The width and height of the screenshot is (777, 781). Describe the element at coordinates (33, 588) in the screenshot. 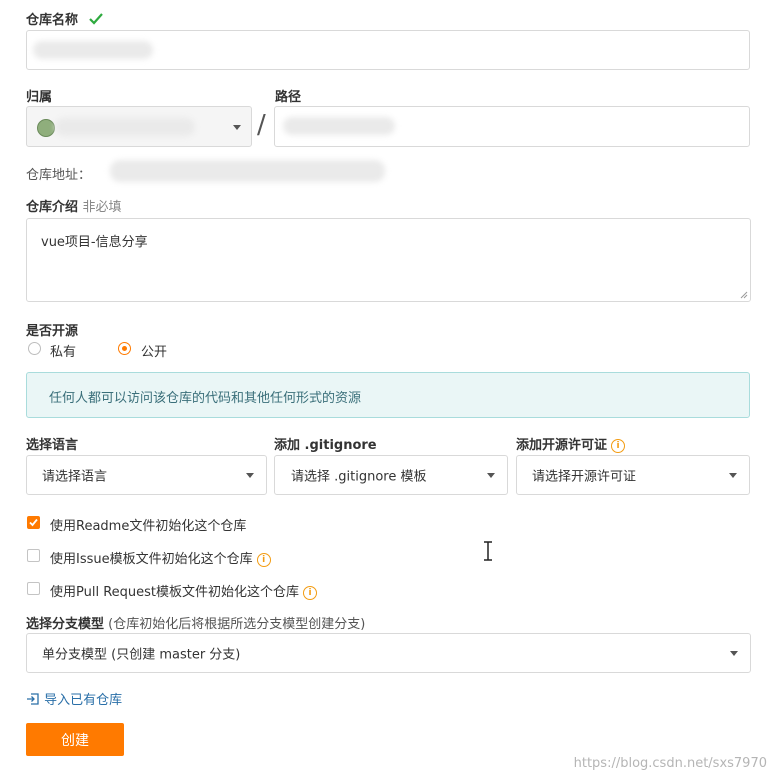

I see `checkbox-pull-request` at that location.